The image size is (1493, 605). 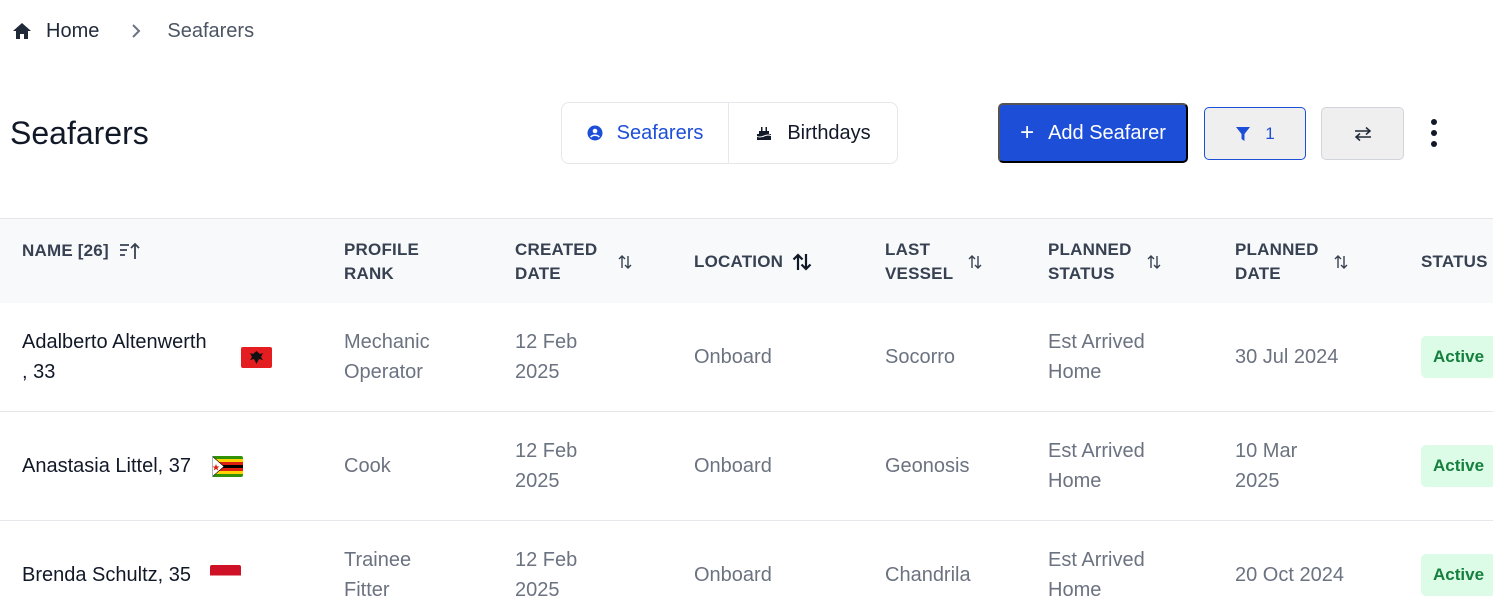 I want to click on column-header-created-date: CREATED DATE, so click(x=574, y=261).